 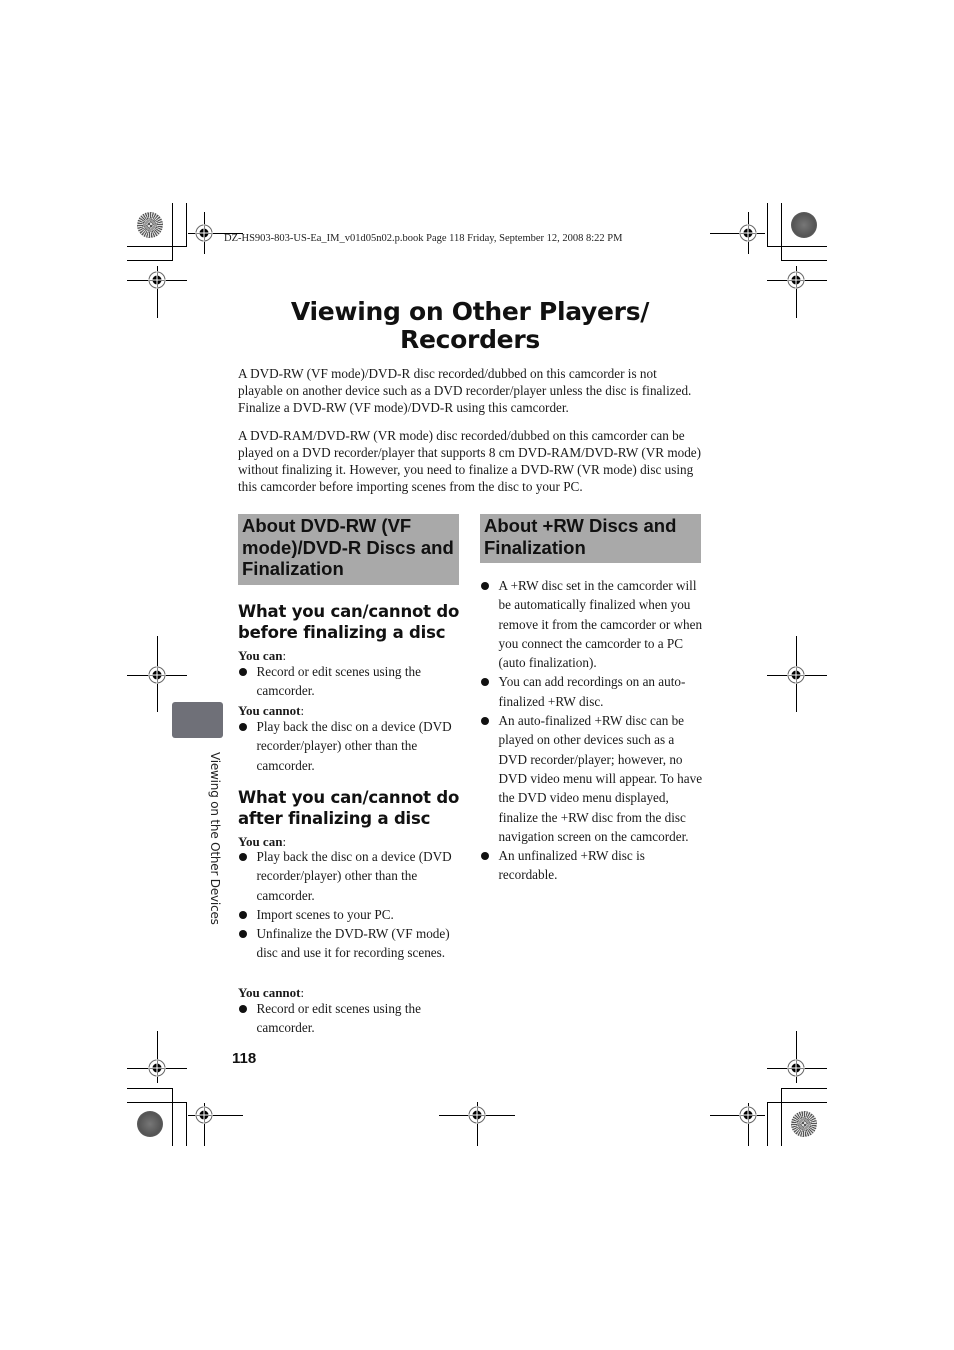 I want to click on page-title: Viewing on Other Players/ Recorders, so click(x=470, y=326).